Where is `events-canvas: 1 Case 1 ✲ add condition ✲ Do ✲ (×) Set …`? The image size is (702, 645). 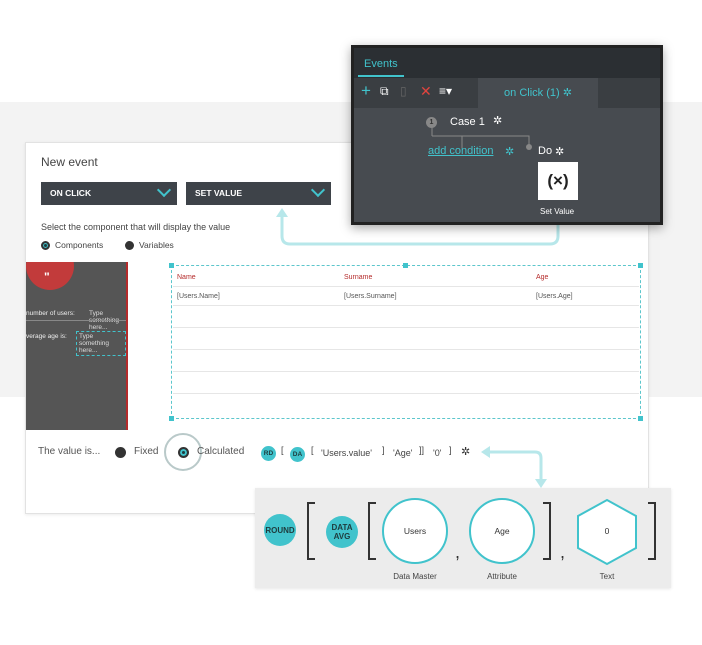
events-canvas: 1 Case 1 ✲ add condition ✲ Do ✲ (×) Set … is located at coordinates (507, 165).